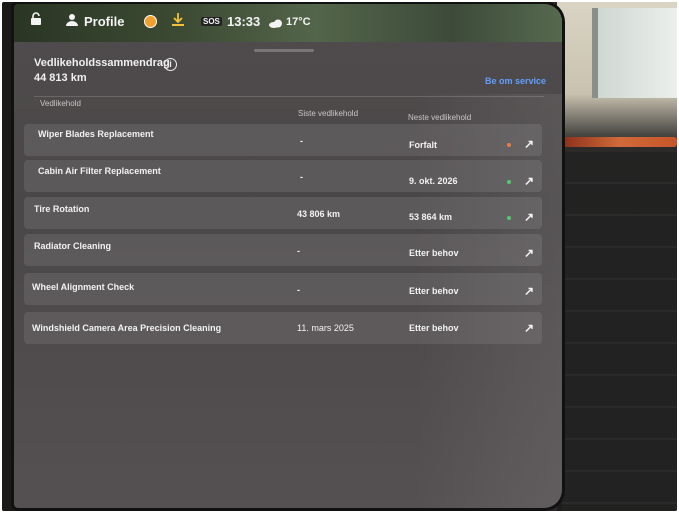  I want to click on clock: 13:33, so click(244, 21).